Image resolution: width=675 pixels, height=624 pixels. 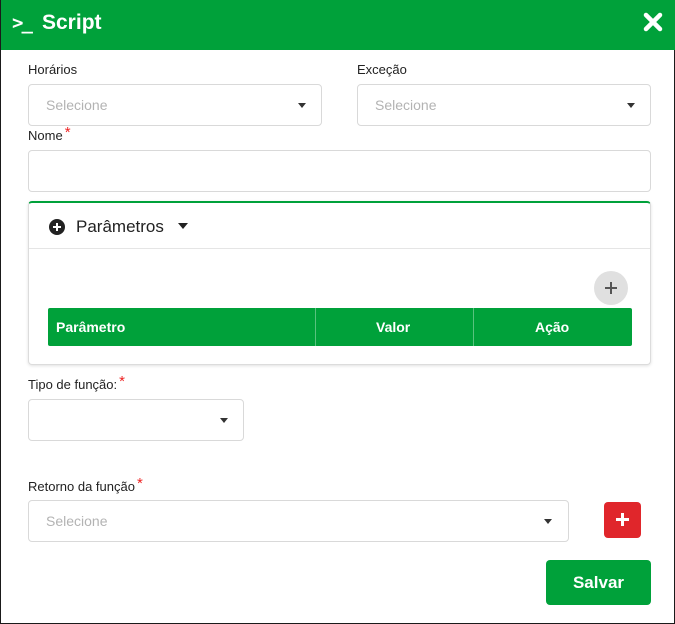 I want to click on column-header-valor: Valor, so click(x=393, y=327).